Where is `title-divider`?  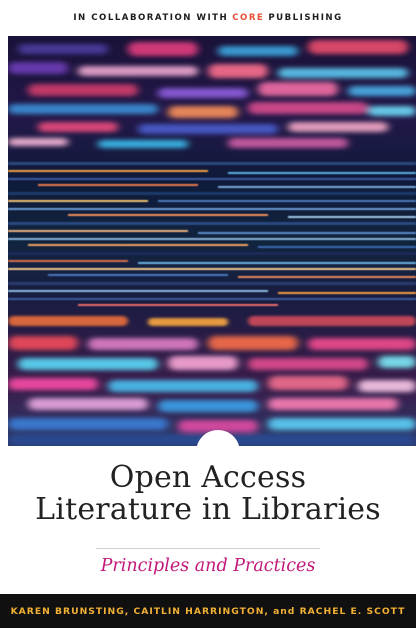 title-divider is located at coordinates (208, 548).